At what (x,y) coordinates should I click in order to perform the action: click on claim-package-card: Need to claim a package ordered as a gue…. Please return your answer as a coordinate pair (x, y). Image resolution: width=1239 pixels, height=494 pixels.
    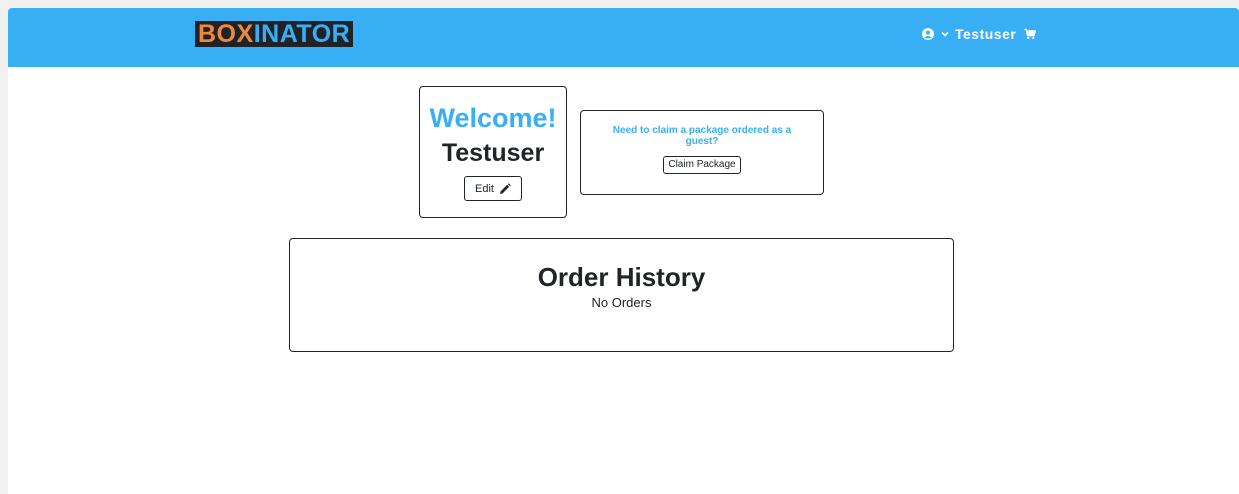
    Looking at the image, I should click on (702, 152).